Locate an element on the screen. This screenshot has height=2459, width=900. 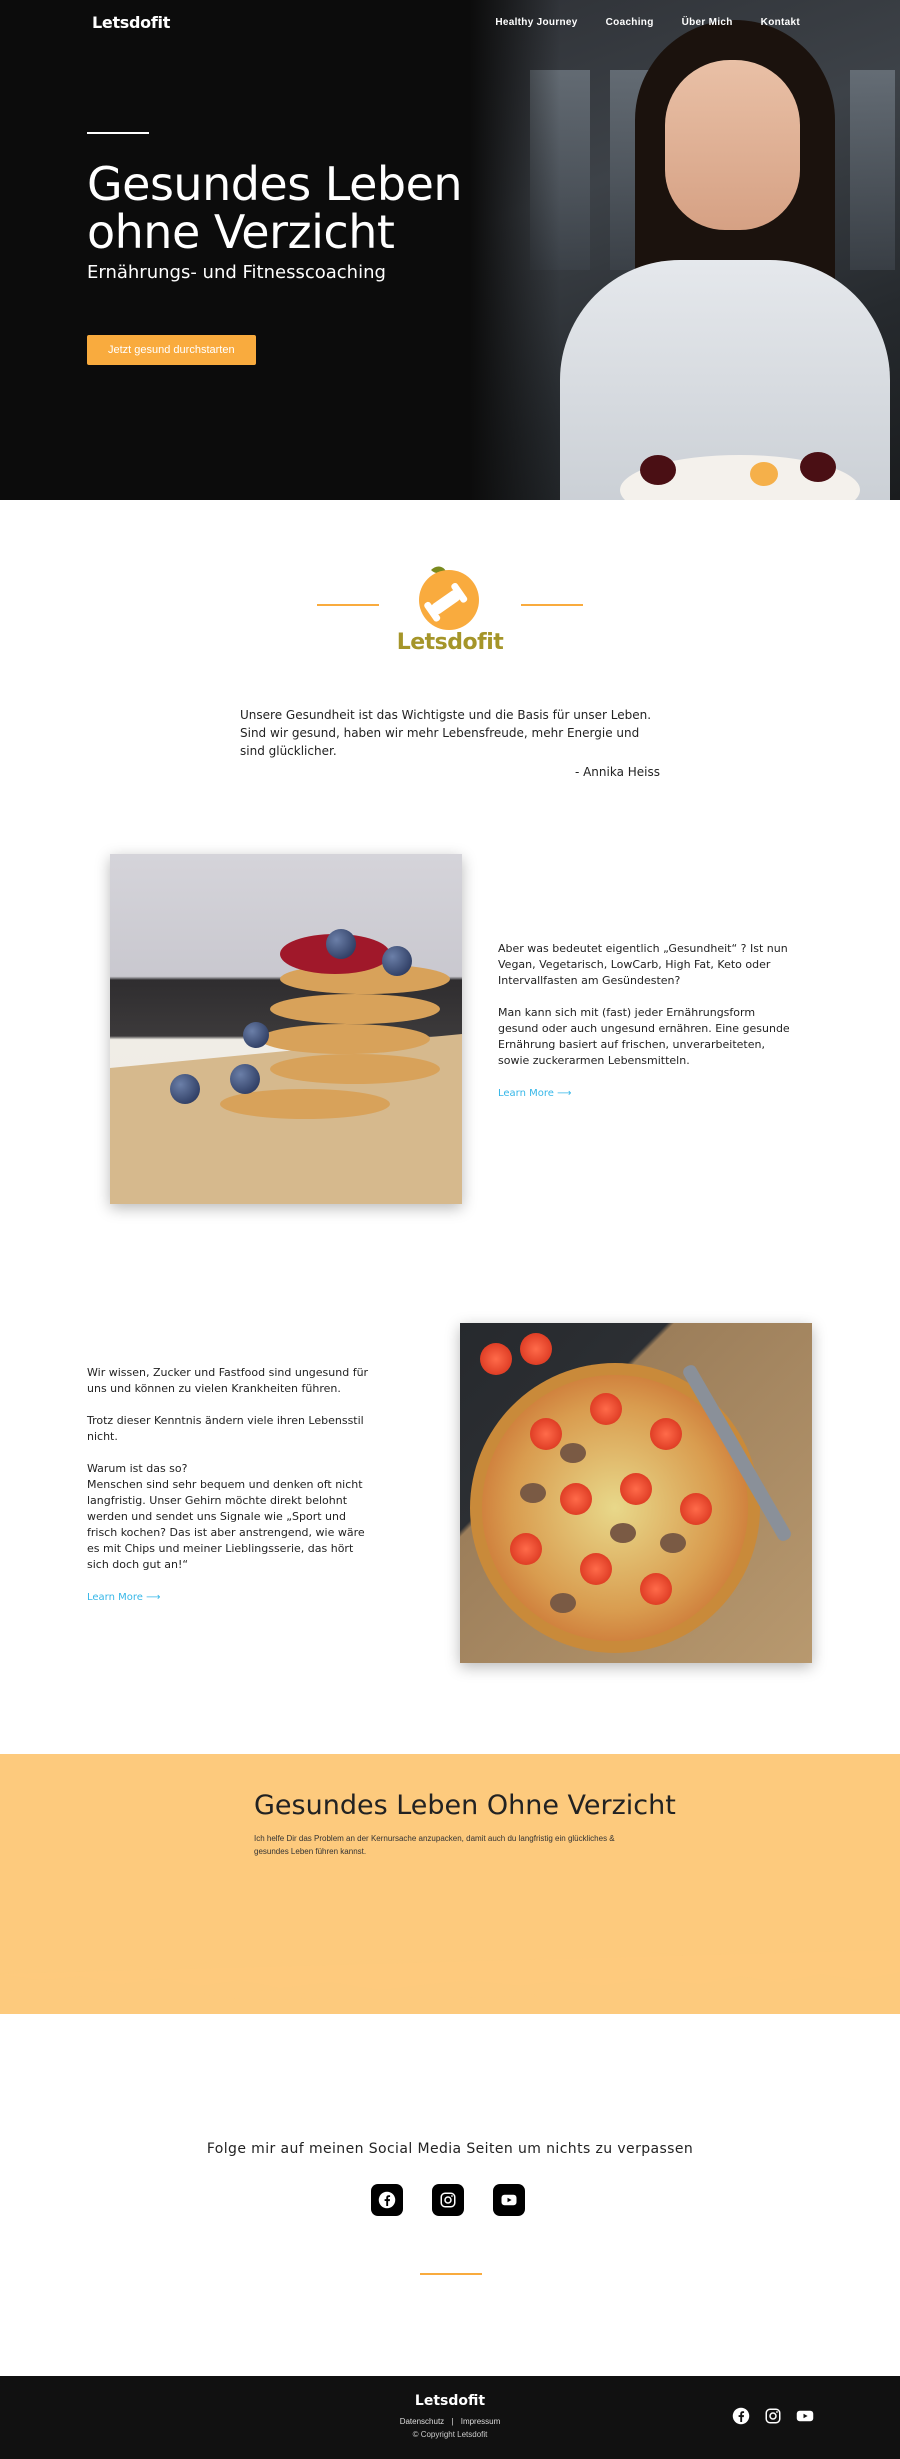
hero-person-face is located at coordinates (732, 145).